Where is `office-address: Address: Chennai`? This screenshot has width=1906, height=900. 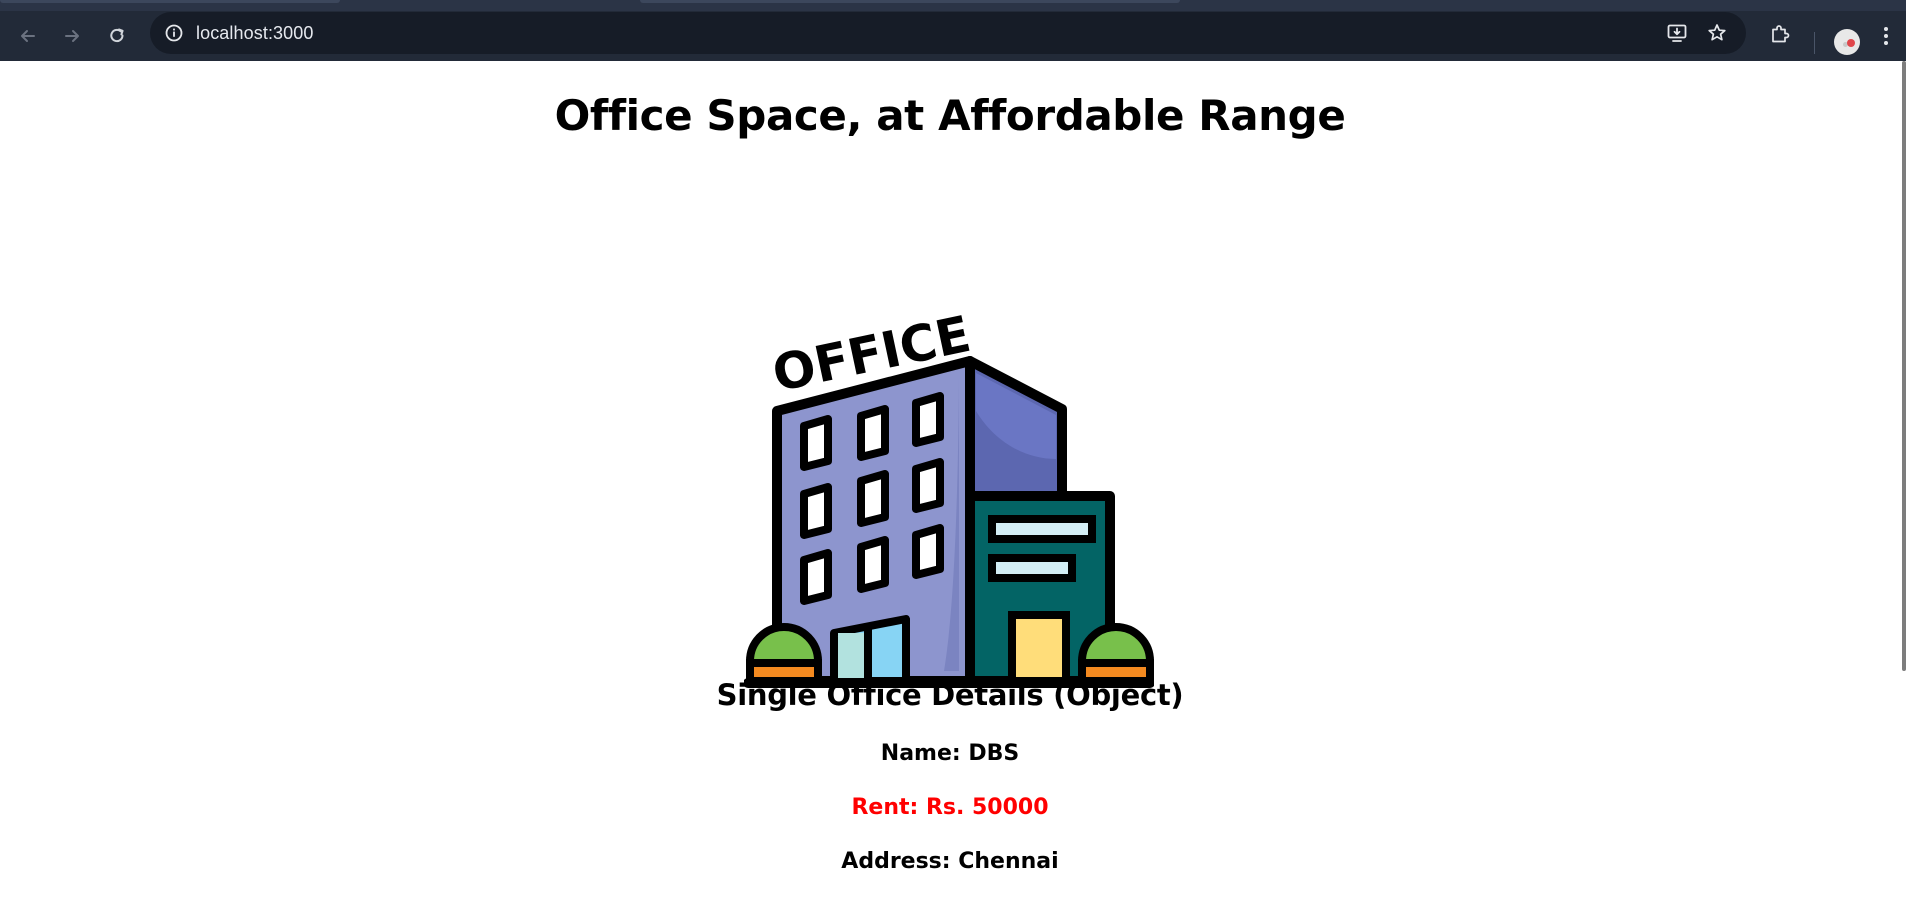
office-address: Address: Chennai is located at coordinates (950, 861).